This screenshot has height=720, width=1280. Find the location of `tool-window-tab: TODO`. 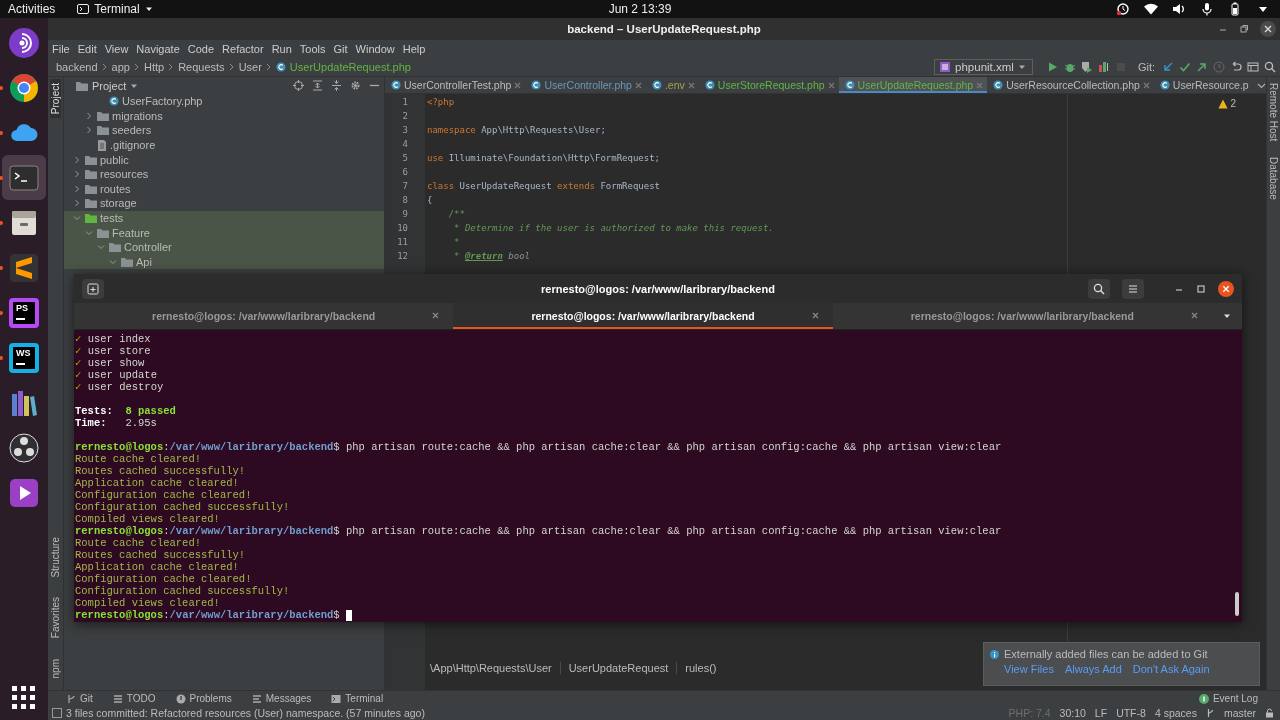

tool-window-tab: TODO is located at coordinates (141, 698).